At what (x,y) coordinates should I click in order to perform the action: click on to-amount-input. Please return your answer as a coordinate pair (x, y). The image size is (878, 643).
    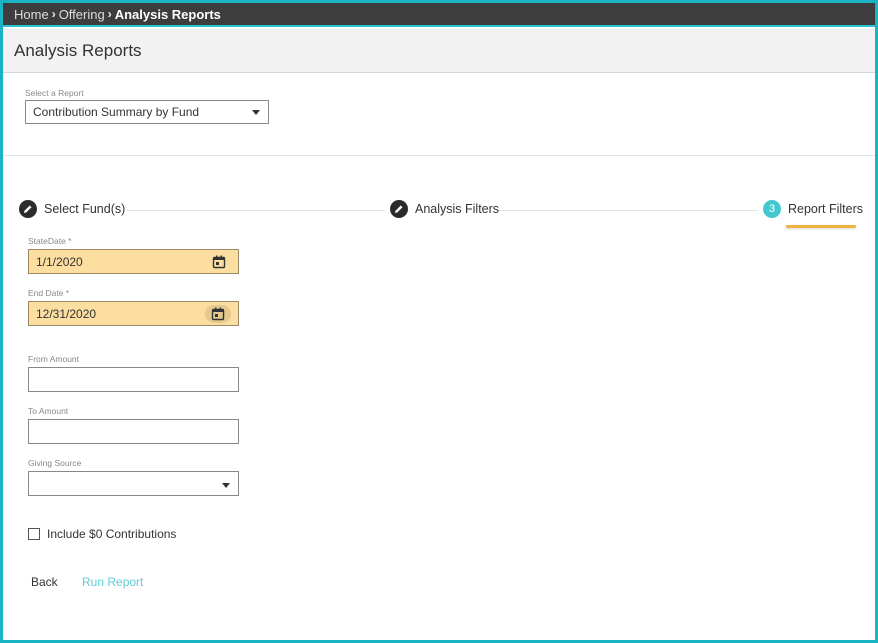
    Looking at the image, I should click on (133, 431).